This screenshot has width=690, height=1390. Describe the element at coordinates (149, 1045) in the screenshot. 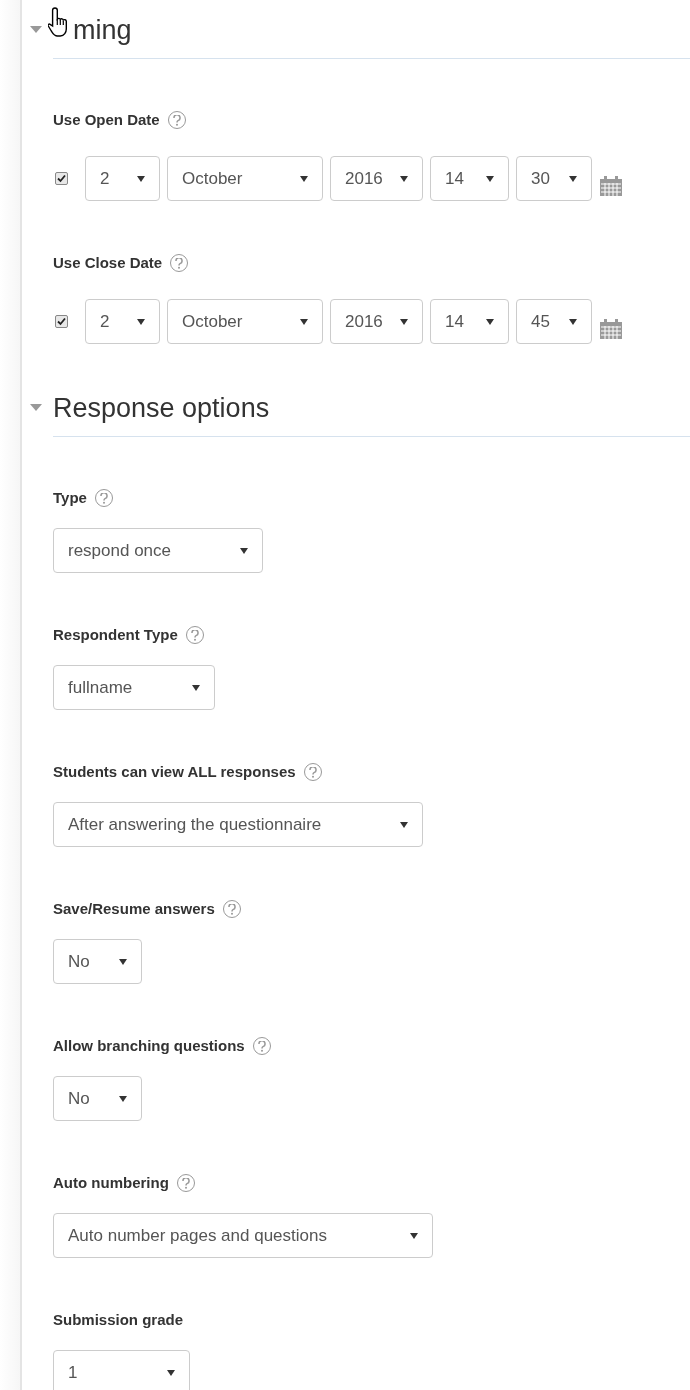

I see `field-label: Allow branching questions` at that location.